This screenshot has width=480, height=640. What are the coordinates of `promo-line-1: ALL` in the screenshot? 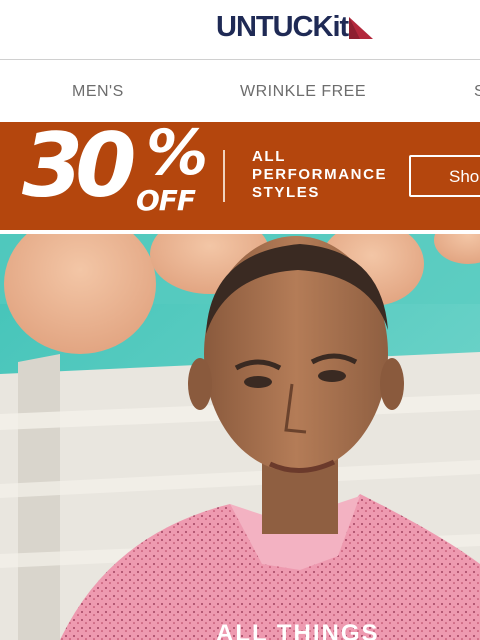 It's located at (269, 156).